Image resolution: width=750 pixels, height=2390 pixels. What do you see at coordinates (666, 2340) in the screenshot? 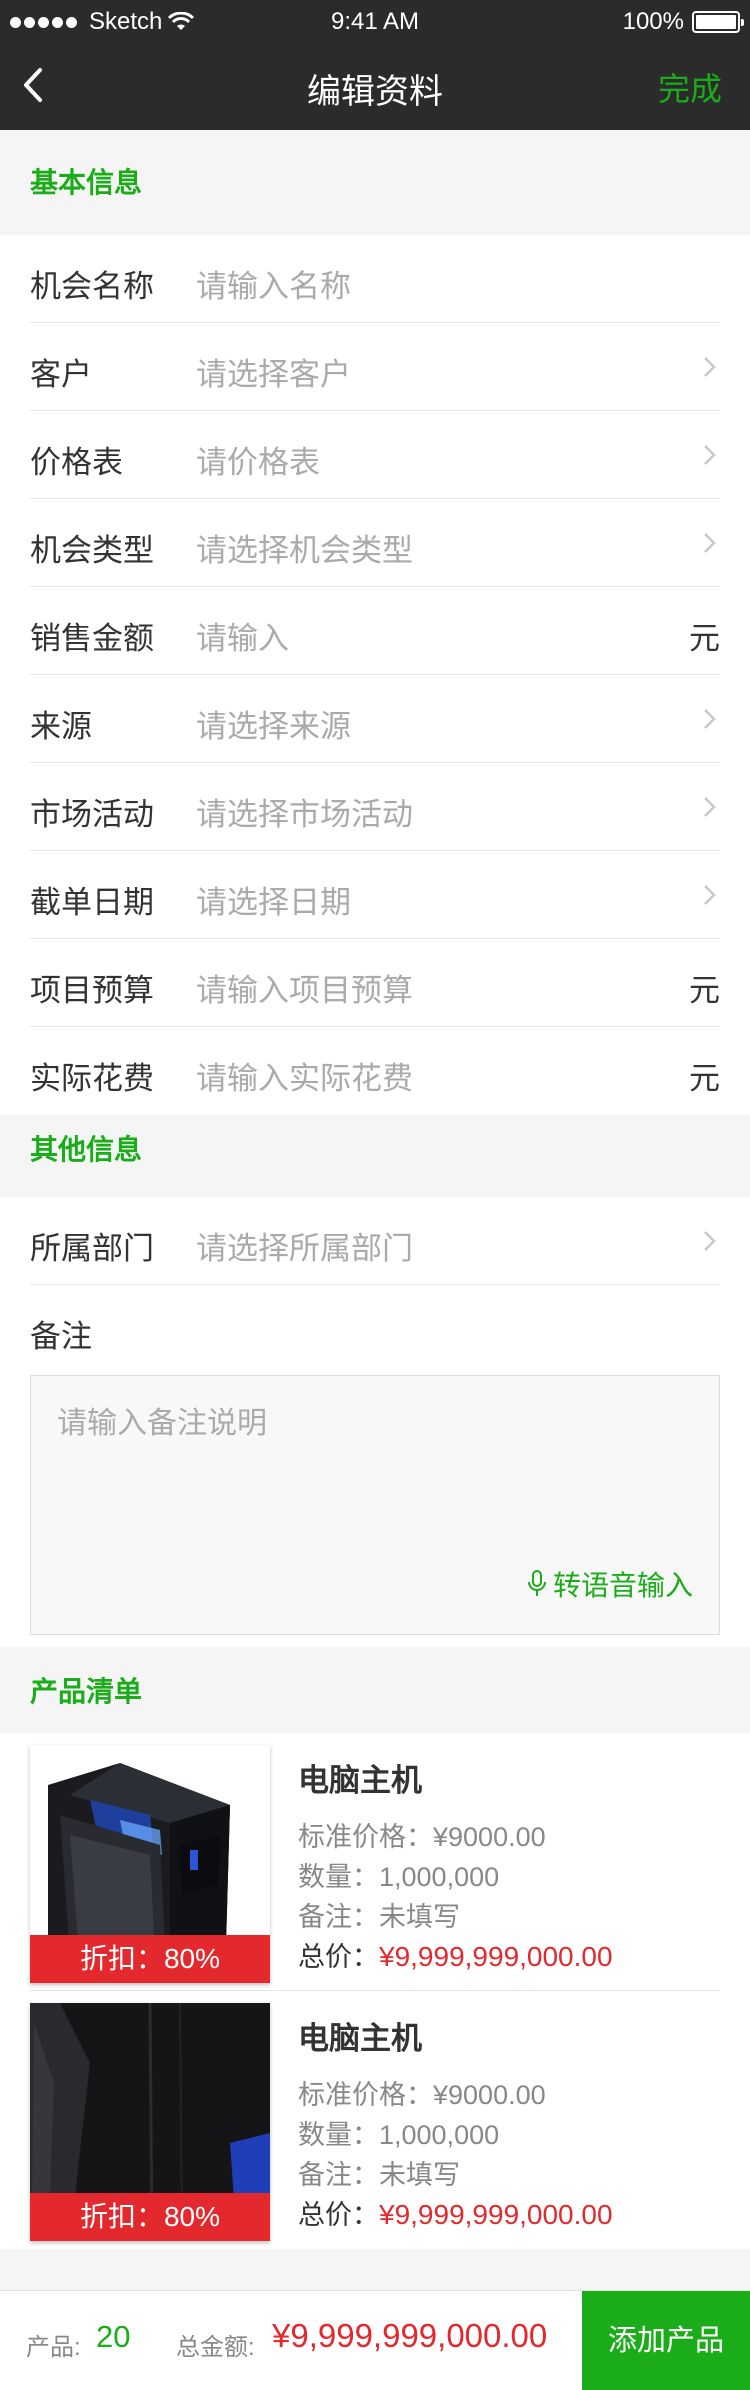
I see `add-product-button: 添加产品` at bounding box center [666, 2340].